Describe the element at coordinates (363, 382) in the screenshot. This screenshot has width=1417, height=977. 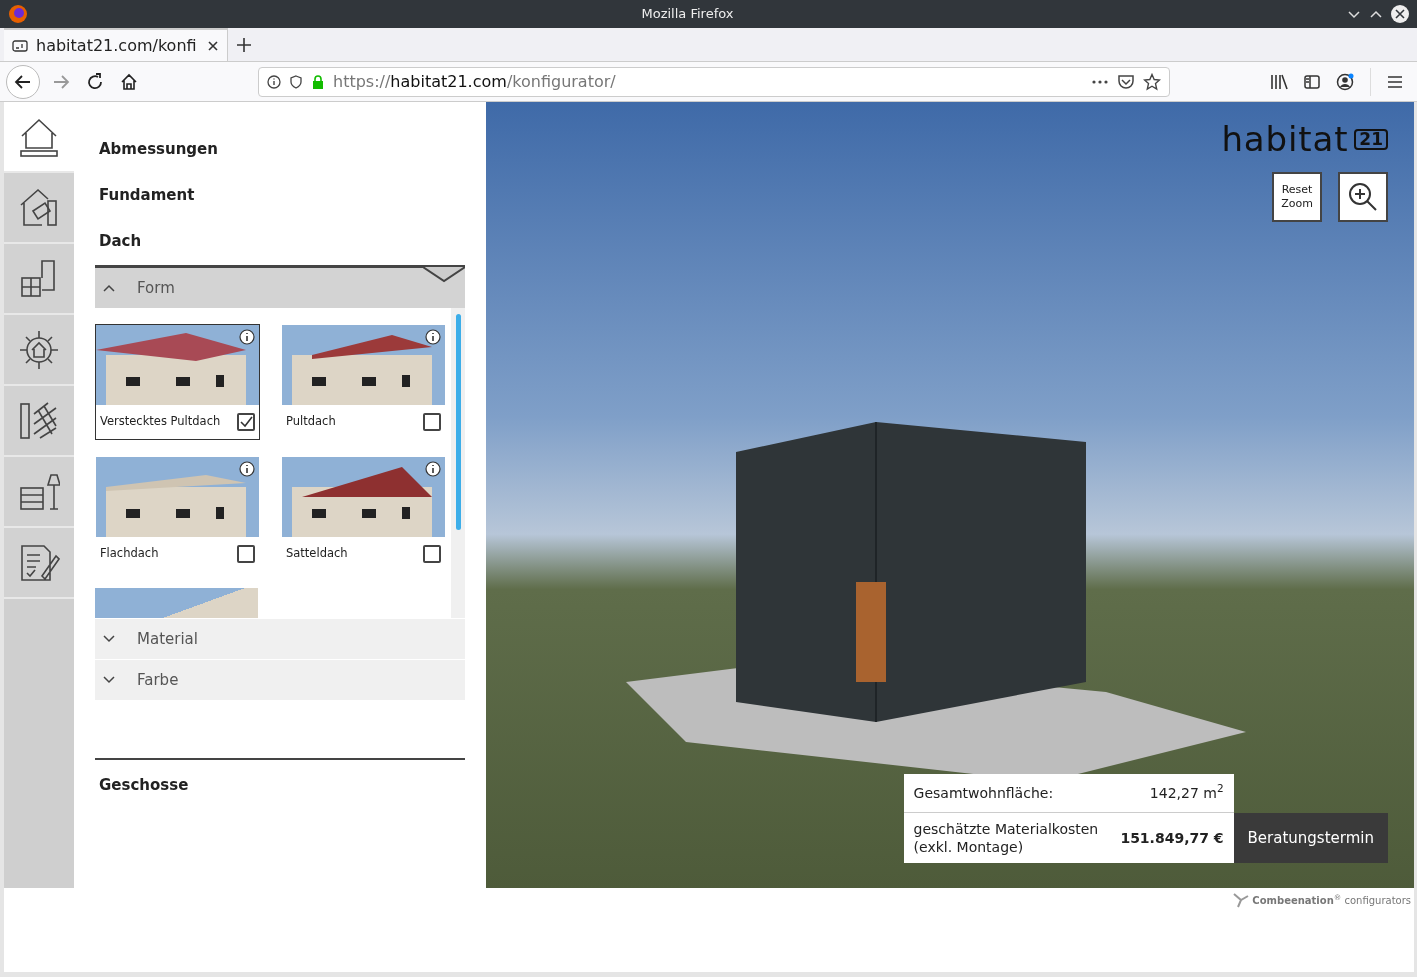
I see `roof-option-card: Pultdach` at that location.